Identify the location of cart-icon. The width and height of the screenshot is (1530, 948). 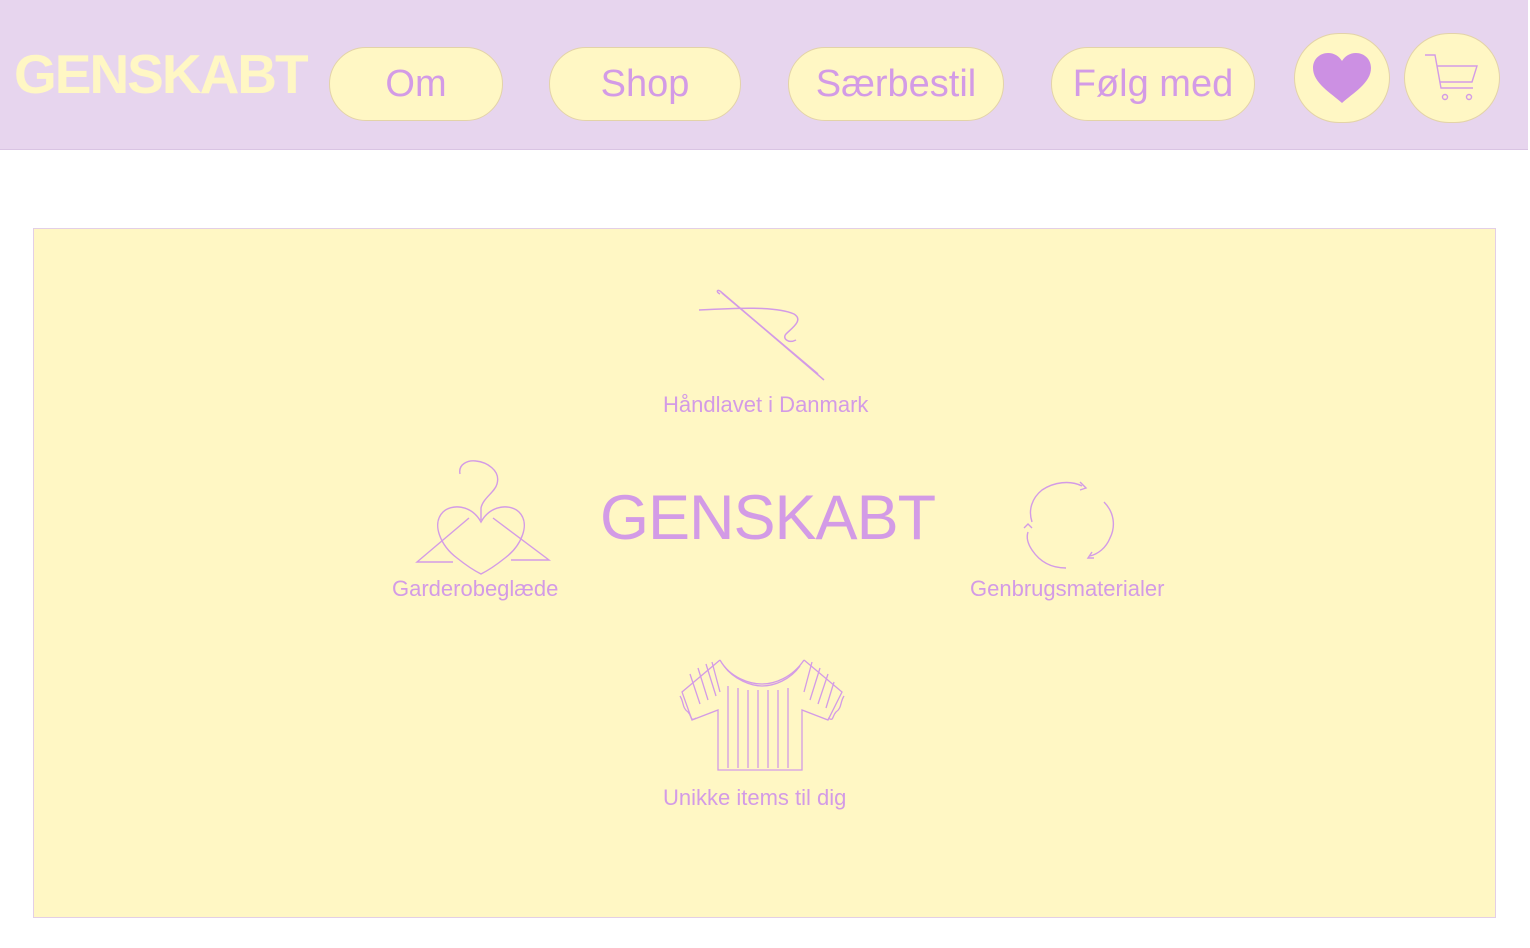
(1452, 78).